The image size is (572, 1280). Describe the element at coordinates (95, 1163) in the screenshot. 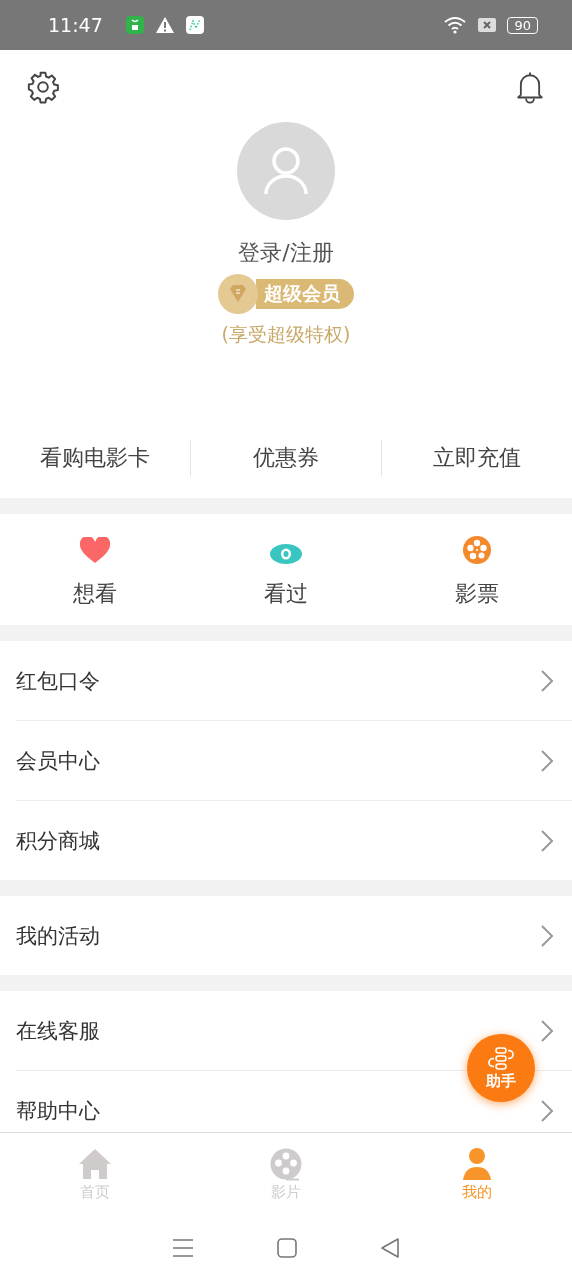

I see `home-icon` at that location.